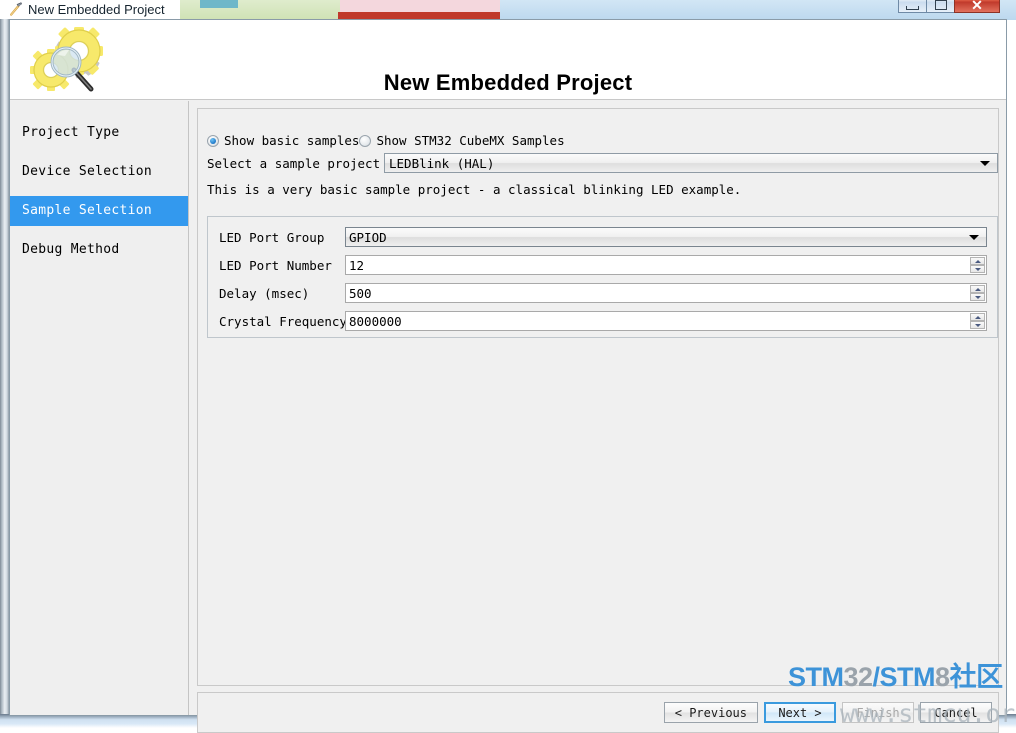 The height and width of the screenshot is (733, 1016). What do you see at coordinates (275, 265) in the screenshot?
I see `param-label-led-port-number: LED Port Number` at bounding box center [275, 265].